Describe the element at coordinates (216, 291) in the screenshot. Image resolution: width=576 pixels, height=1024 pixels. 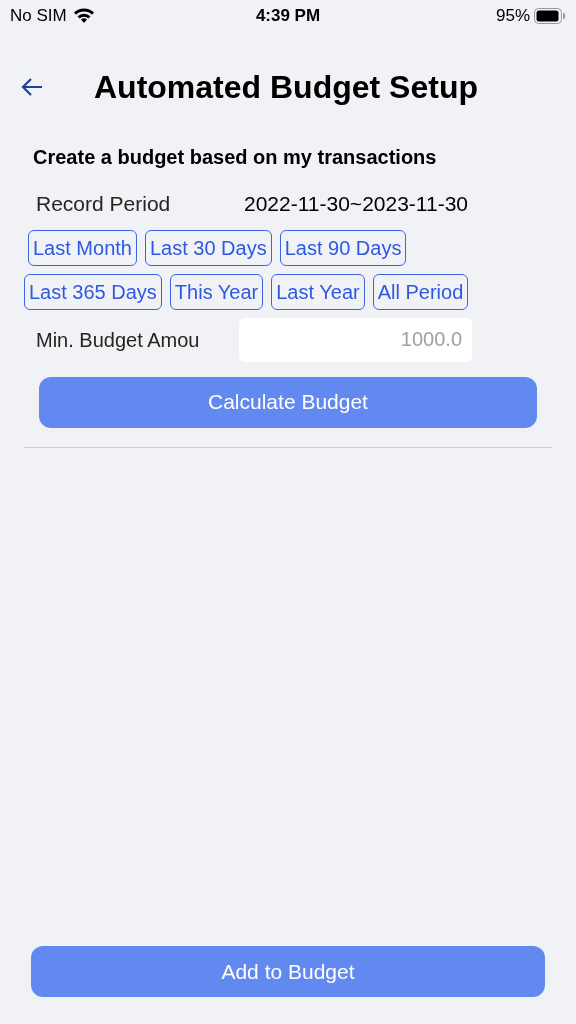
I see `period-chip: This Year` at that location.